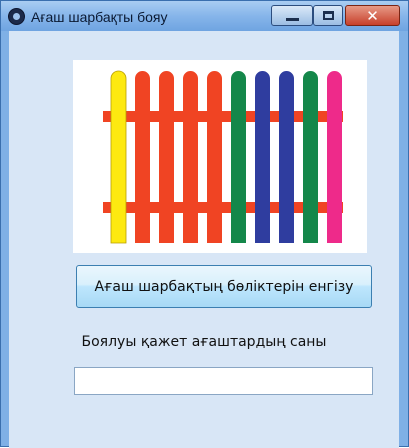 This screenshot has width=409, height=448. Describe the element at coordinates (99, 17) in the screenshot. I see `window-title: Ағаш шарбақты бояу` at that location.